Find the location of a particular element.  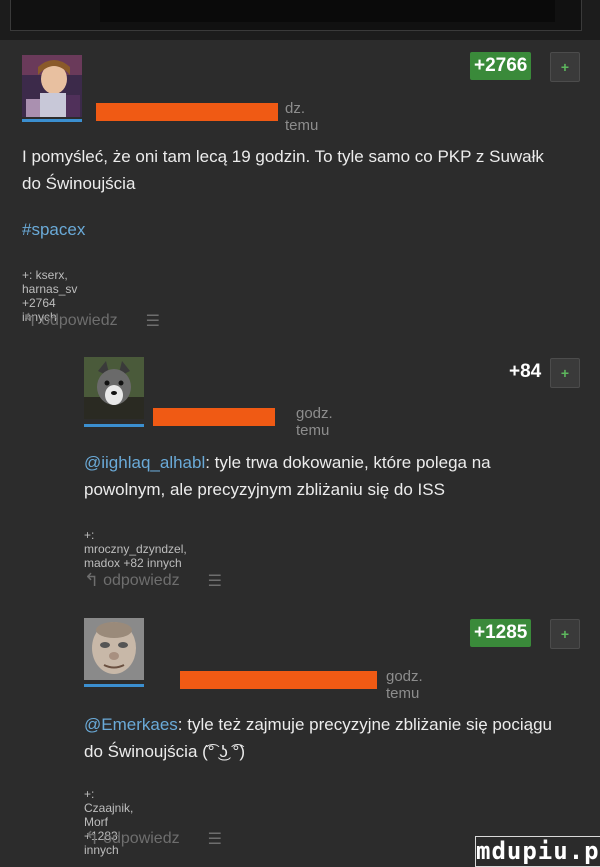

vote-count: +84 is located at coordinates (525, 371).